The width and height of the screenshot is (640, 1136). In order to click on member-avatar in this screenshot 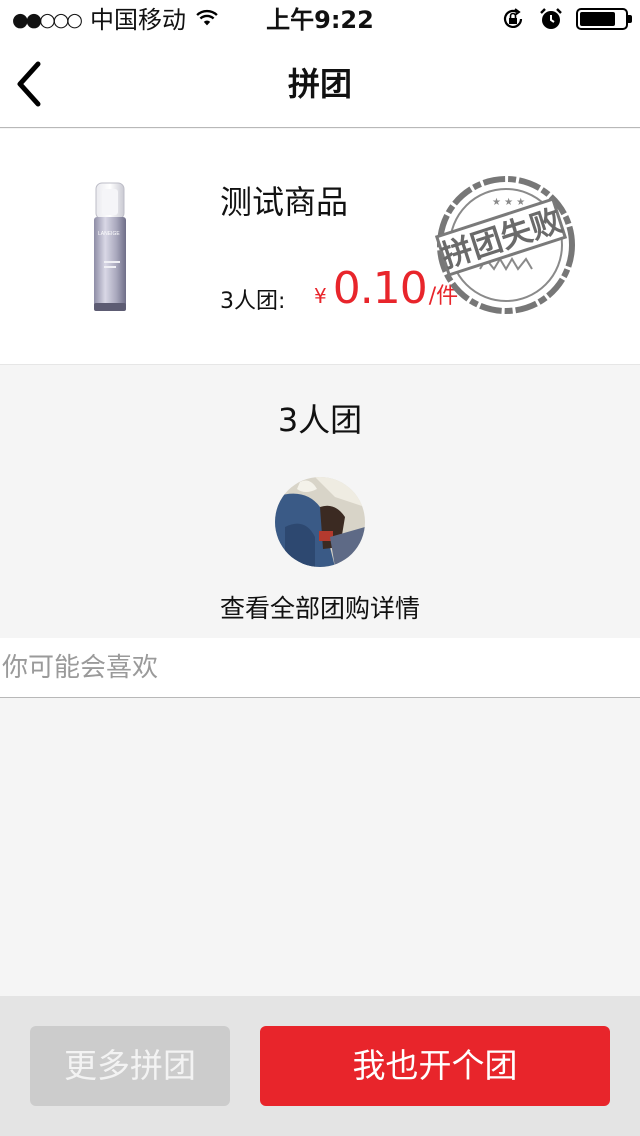, I will do `click(320, 522)`.